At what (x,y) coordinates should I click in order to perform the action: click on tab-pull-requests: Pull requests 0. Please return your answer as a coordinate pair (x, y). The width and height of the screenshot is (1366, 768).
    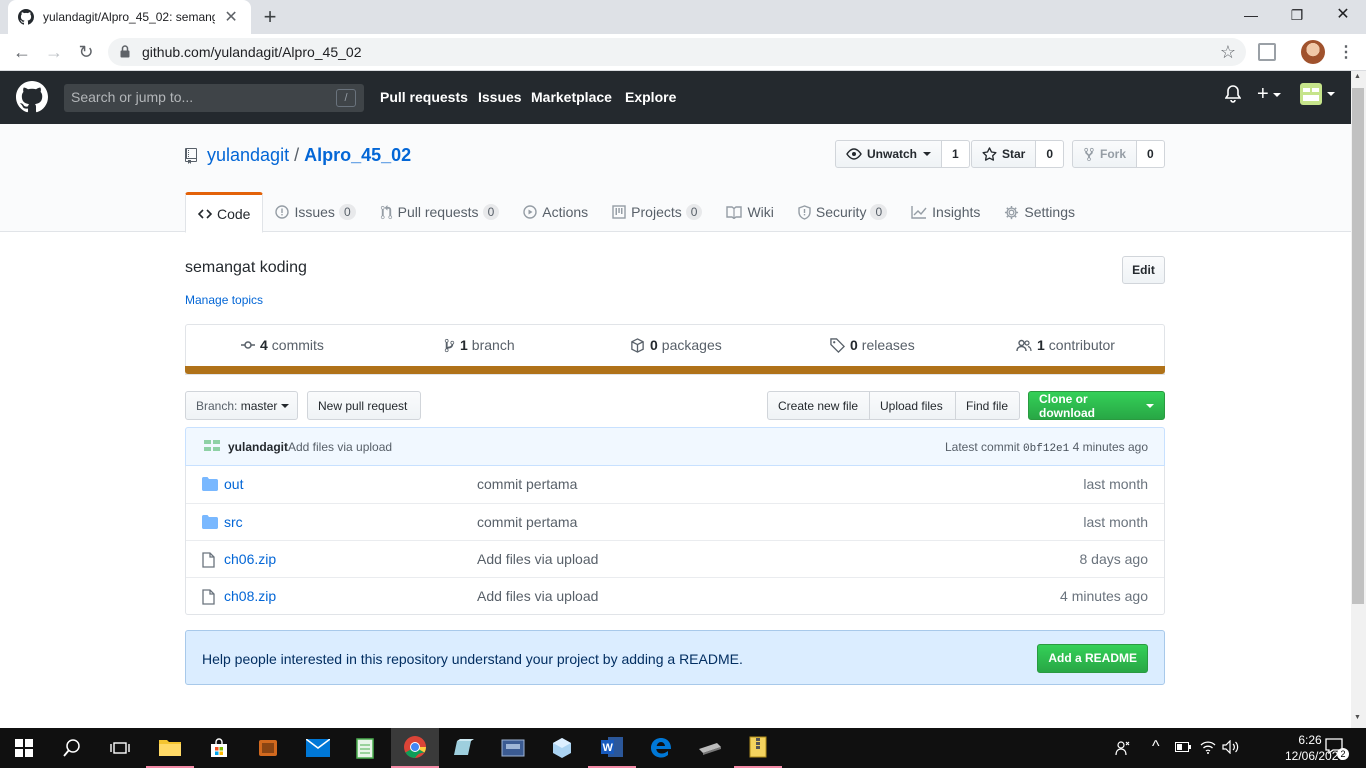
    Looking at the image, I should click on (440, 212).